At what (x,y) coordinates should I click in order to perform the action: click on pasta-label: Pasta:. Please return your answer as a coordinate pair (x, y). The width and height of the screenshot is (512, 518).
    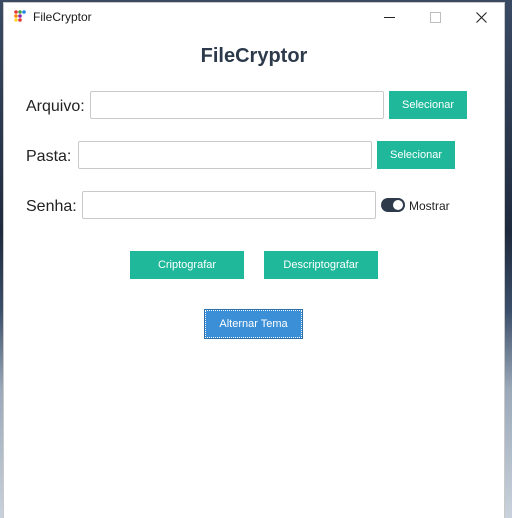
    Looking at the image, I should click on (49, 156).